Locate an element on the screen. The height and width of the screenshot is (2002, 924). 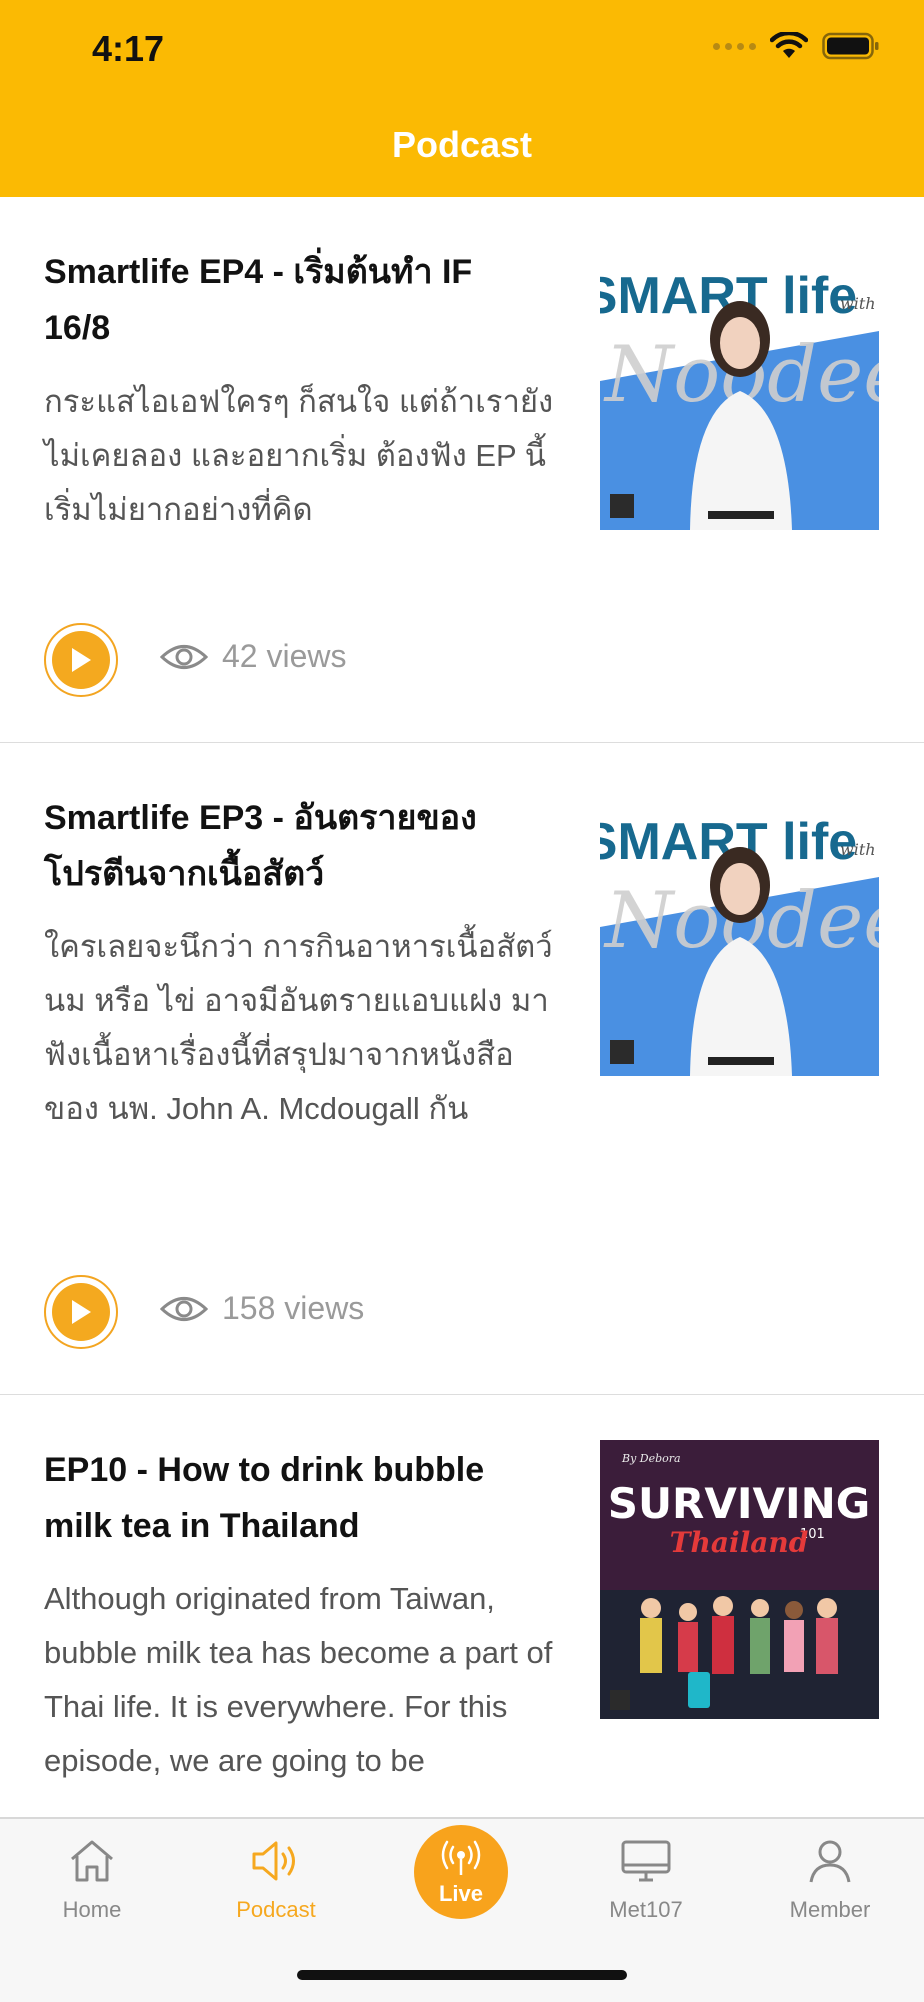
tab-live: Live is located at coordinates (461, 1872).